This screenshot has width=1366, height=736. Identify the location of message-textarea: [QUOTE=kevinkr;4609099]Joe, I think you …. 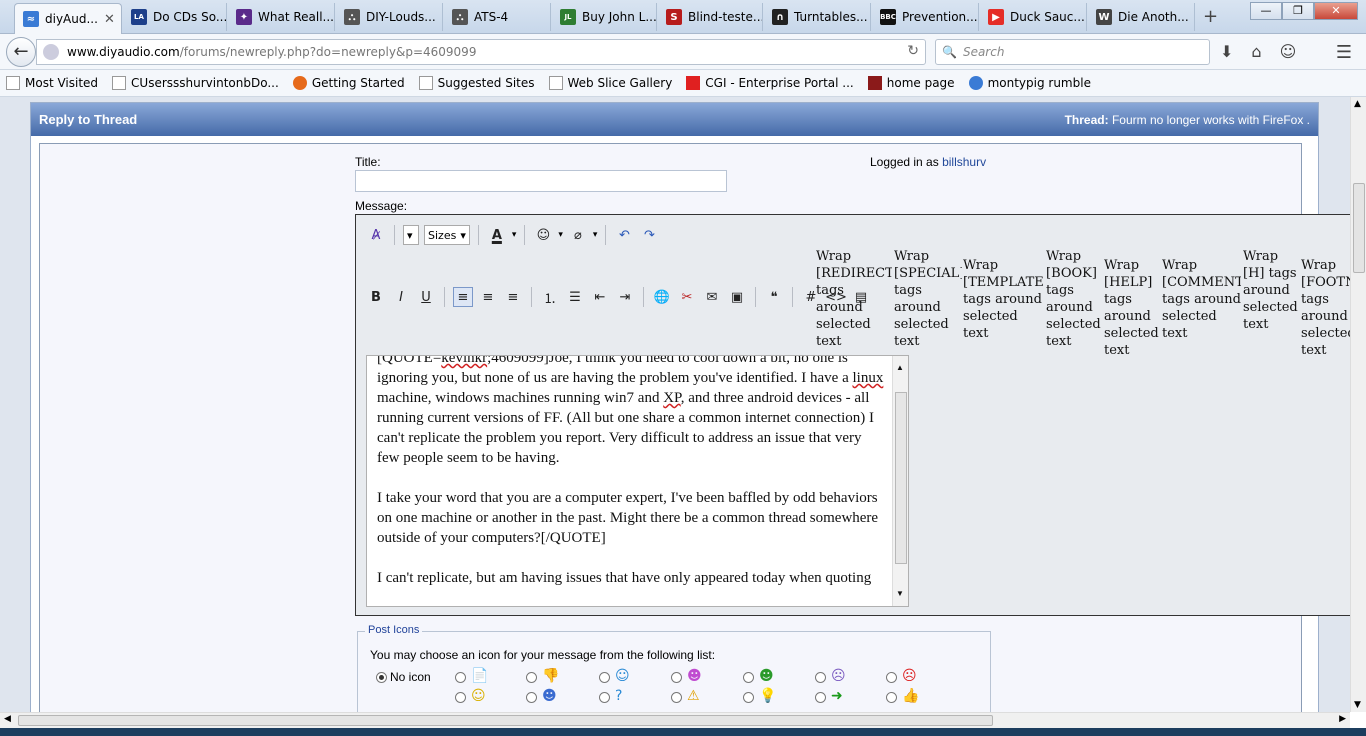
(637, 481).